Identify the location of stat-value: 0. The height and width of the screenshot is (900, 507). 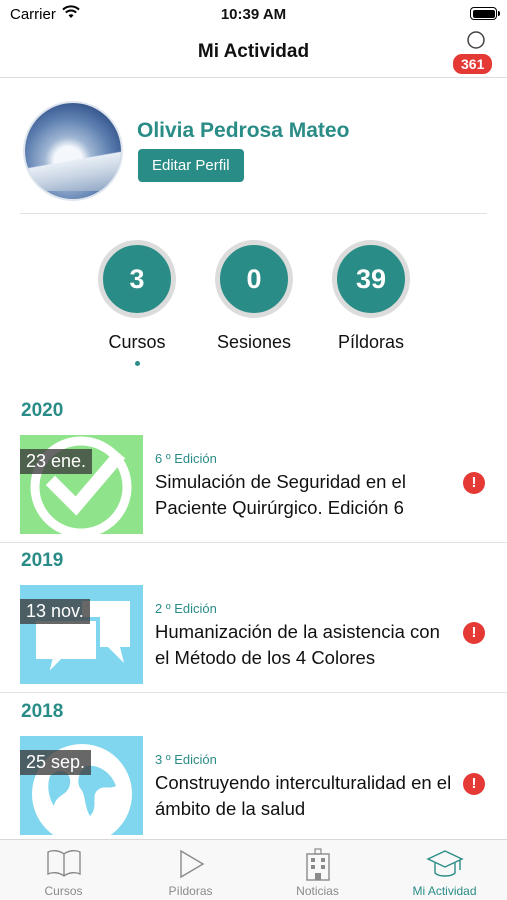
(254, 278).